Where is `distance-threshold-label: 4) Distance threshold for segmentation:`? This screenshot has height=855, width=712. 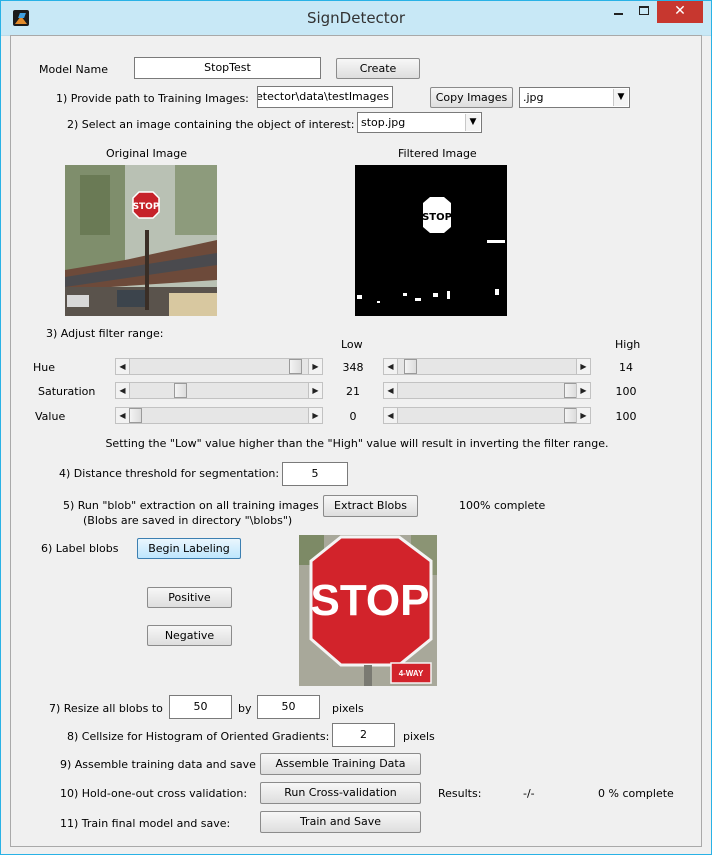
distance-threshold-label: 4) Distance threshold for segmentation: is located at coordinates (169, 473).